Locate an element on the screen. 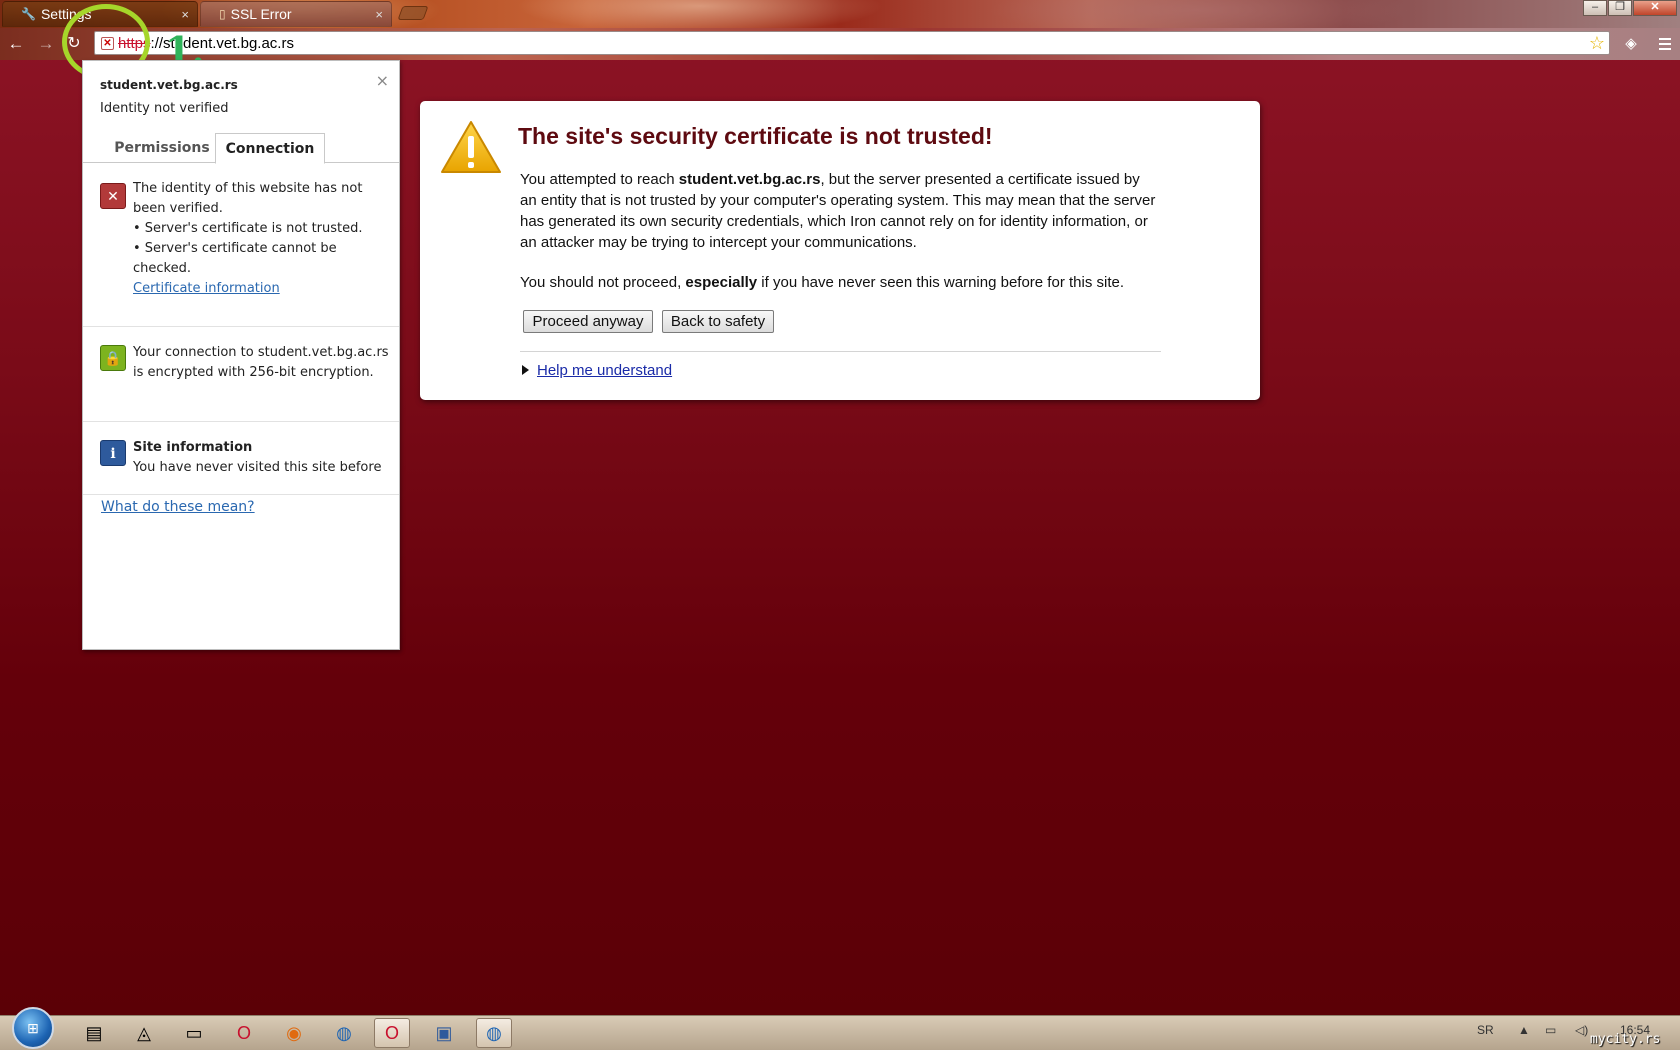 This screenshot has height=1050, width=1680. address-bar: ✕ https :// student.vet.bg.ac.rs ☆ is located at coordinates (852, 43).